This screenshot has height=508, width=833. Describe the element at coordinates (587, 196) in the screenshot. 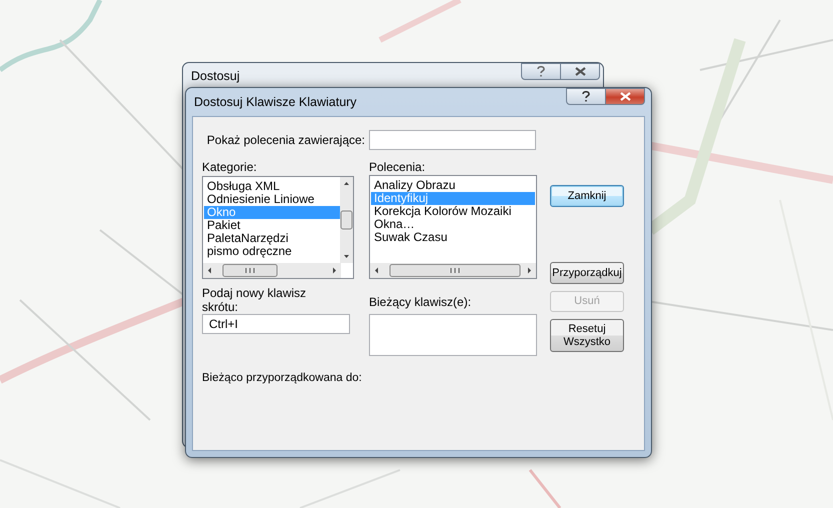

I see `dialog-button: Zamknij` at that location.